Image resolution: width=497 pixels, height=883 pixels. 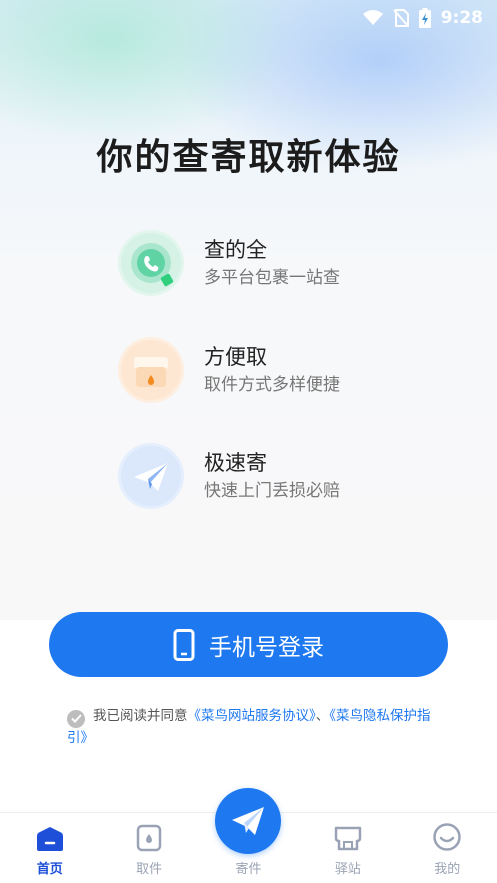 I want to click on feature-title: 方便取, so click(x=235, y=357).